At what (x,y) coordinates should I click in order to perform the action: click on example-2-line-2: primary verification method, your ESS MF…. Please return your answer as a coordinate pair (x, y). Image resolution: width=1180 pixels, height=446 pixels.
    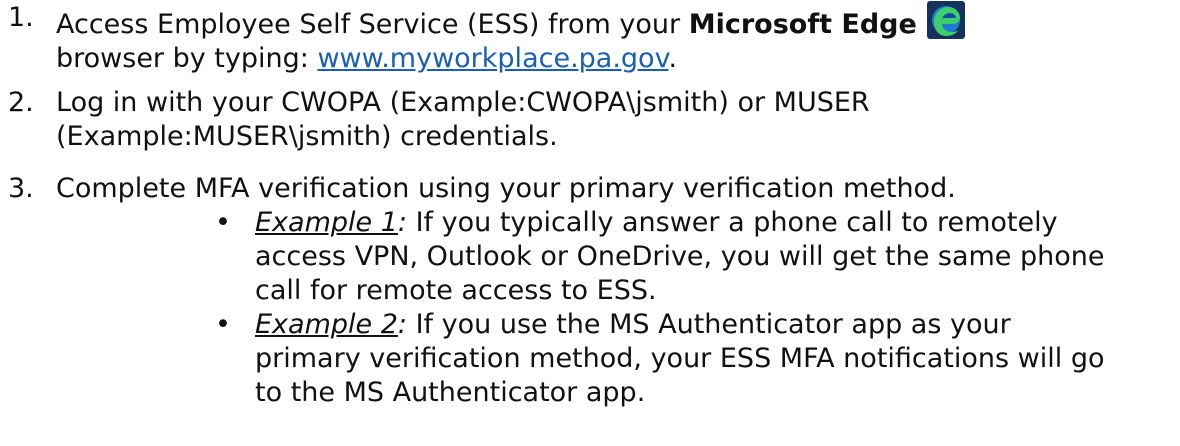
    Looking at the image, I should click on (680, 358).